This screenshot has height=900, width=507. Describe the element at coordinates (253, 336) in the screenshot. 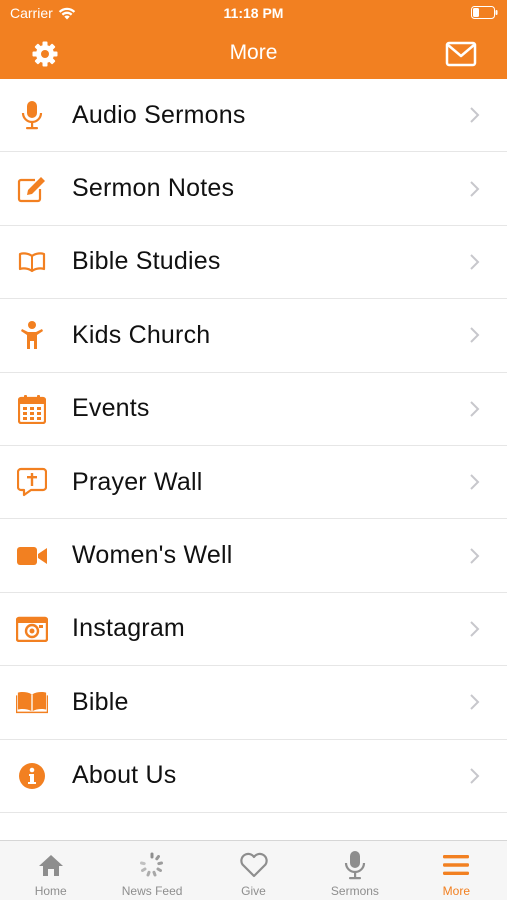

I see `menu-item-kids-church: Kids Church` at that location.